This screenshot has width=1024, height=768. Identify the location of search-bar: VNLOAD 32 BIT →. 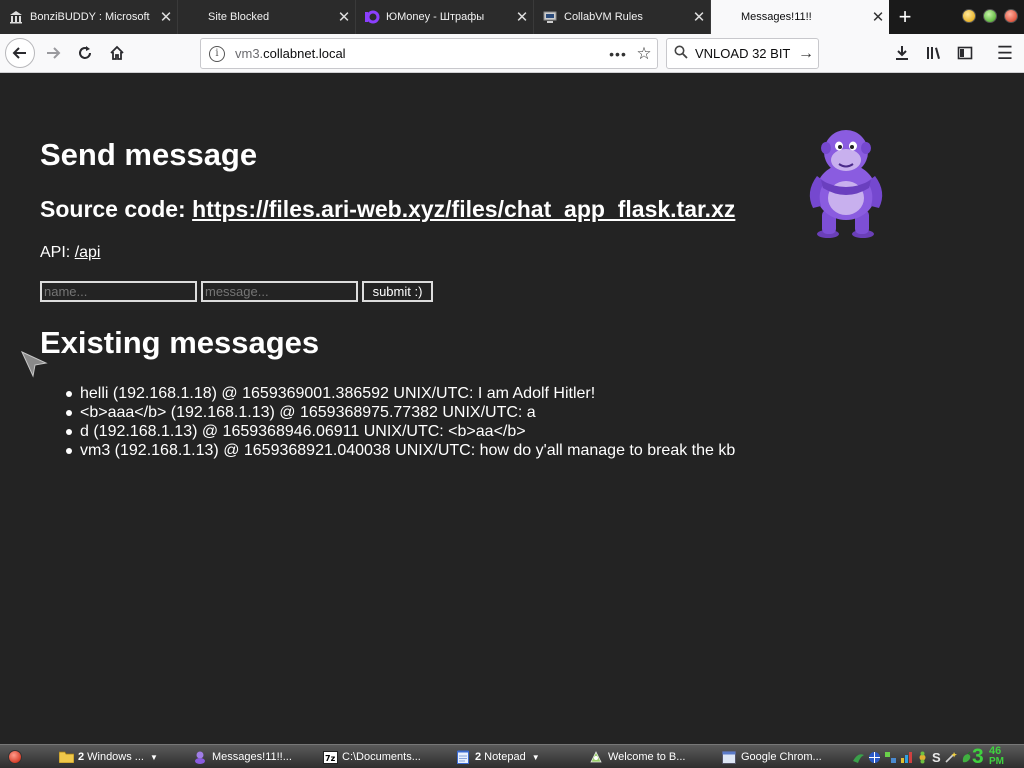
(742, 53).